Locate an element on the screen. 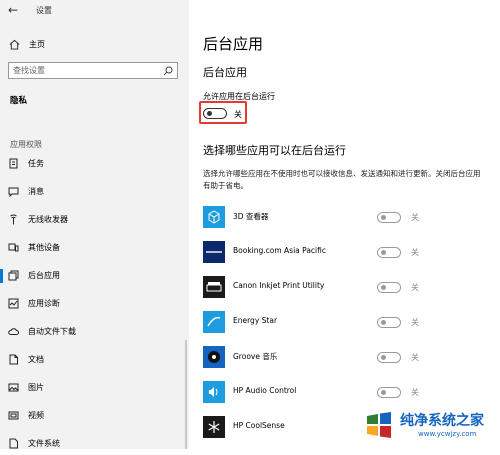 This screenshot has height=455, width=500. watermark-text: 纯净系统之家 is located at coordinates (442, 421).